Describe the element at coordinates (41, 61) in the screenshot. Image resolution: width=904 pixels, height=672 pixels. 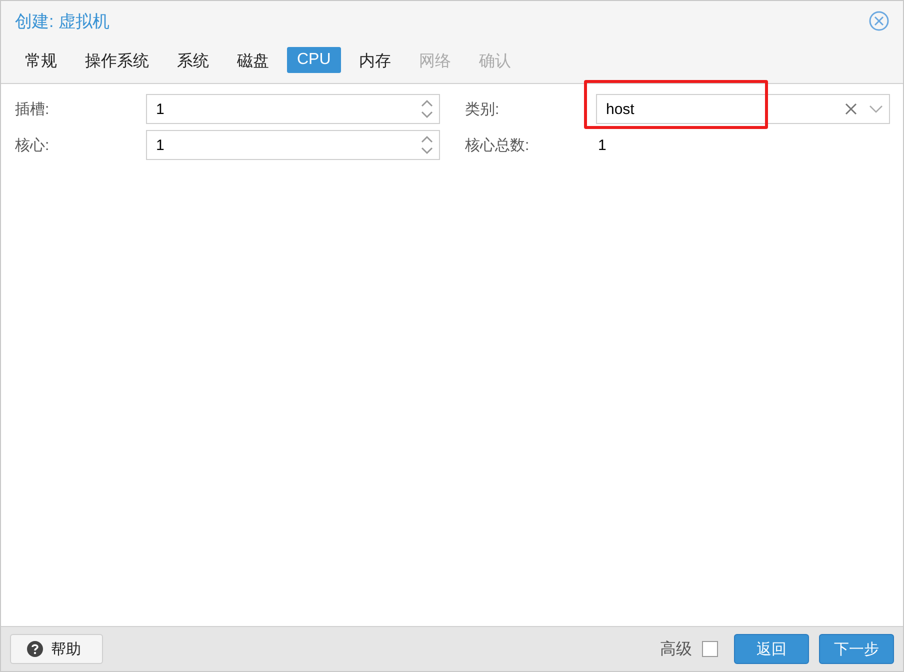
I see `tab: 常规` at that location.